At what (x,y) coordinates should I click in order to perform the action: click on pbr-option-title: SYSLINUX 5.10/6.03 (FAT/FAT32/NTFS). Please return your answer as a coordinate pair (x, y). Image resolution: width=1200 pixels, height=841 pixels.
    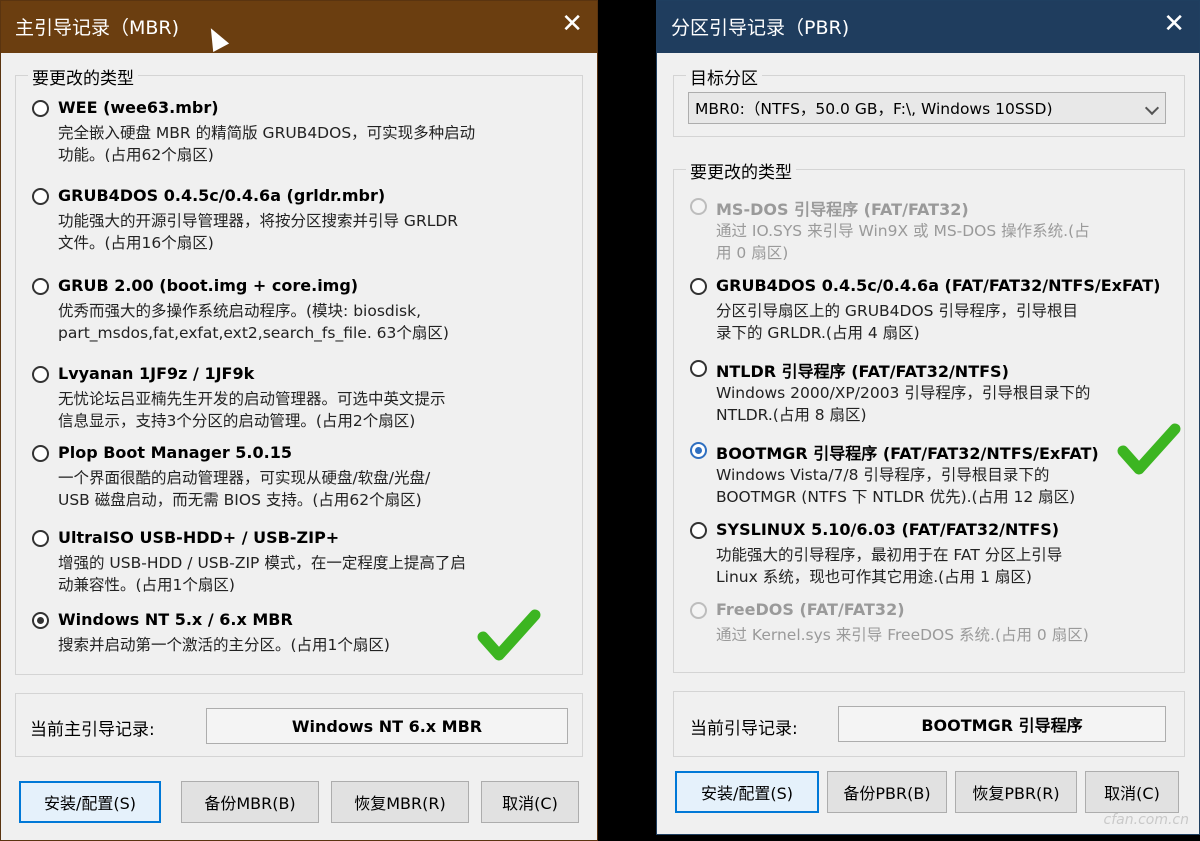
    Looking at the image, I should click on (888, 529).